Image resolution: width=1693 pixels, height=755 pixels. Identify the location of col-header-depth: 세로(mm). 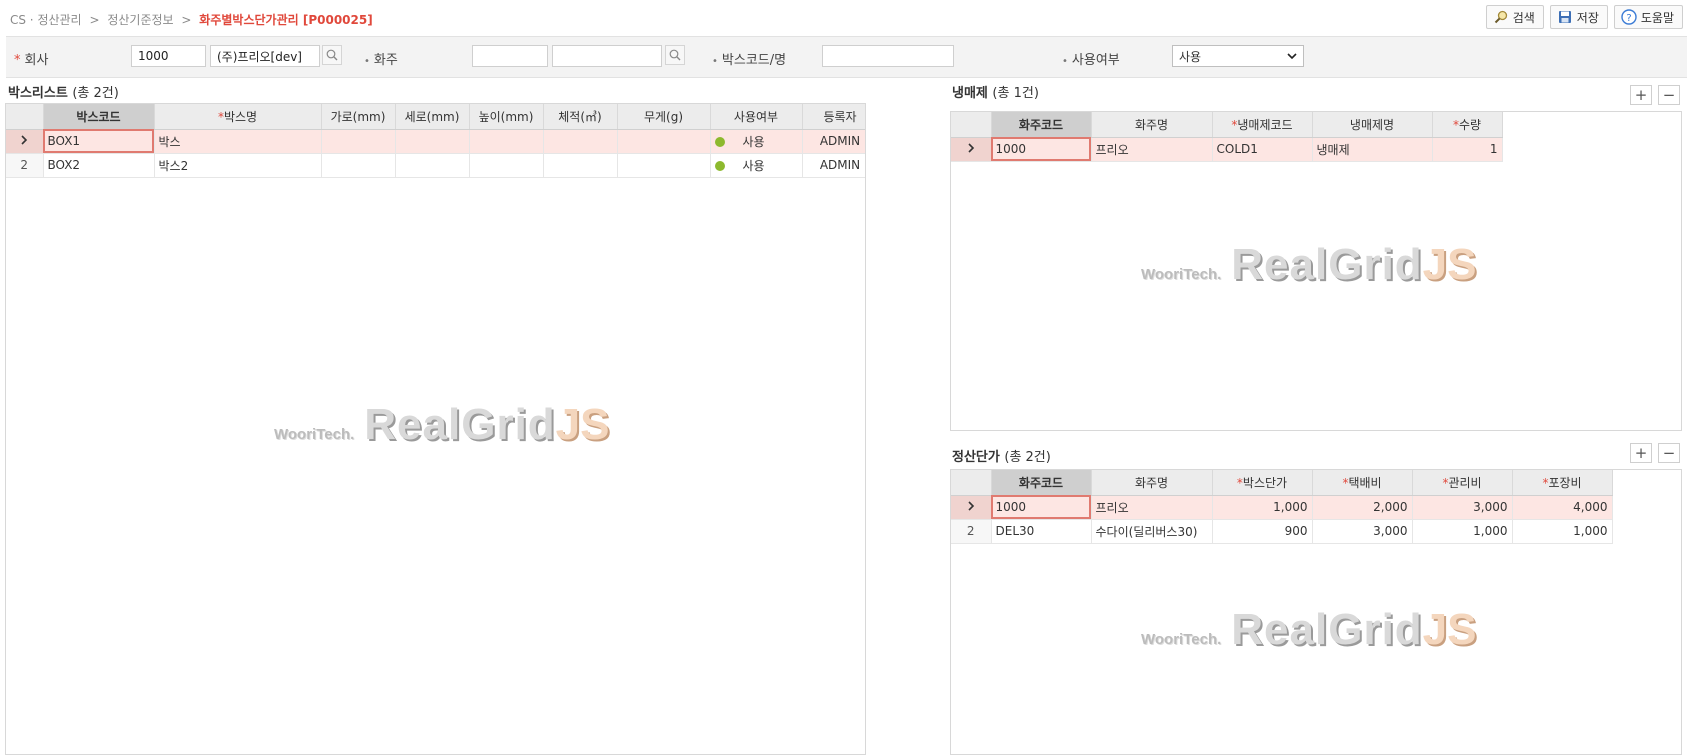
(432, 117).